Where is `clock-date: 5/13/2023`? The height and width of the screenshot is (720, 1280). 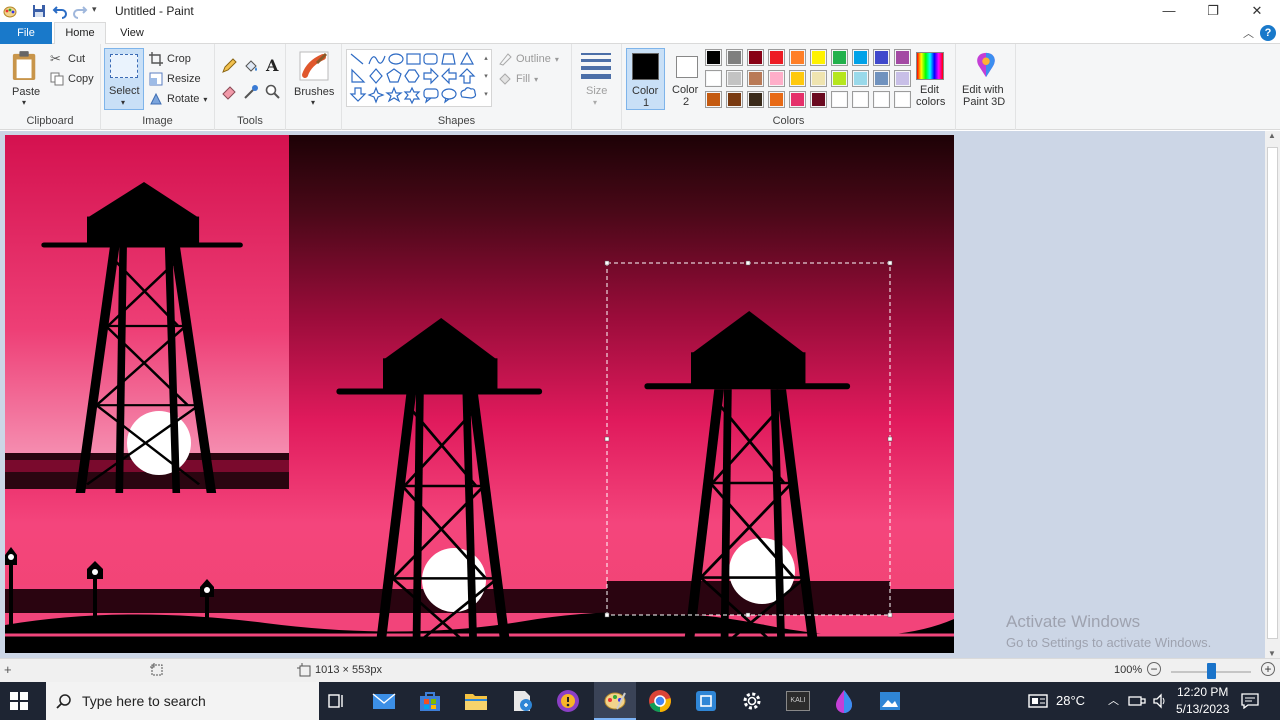
clock-date: 5/13/2023 is located at coordinates (1202, 709).